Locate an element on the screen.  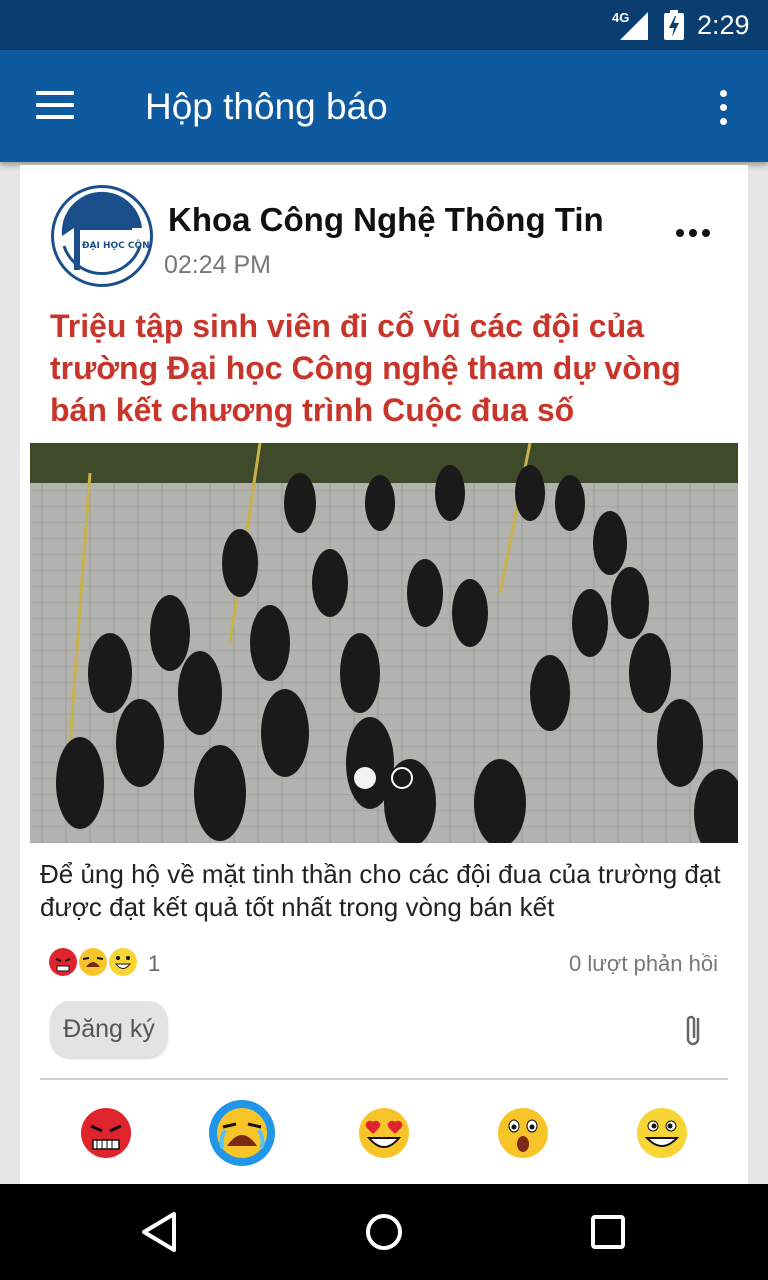
post-options-icon is located at coordinates (694, 233).